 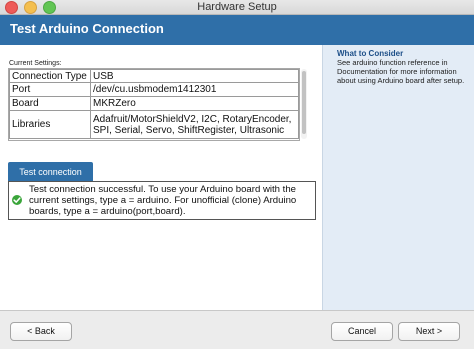 I want to click on setting-key-board: Board, so click(x=50, y=103).